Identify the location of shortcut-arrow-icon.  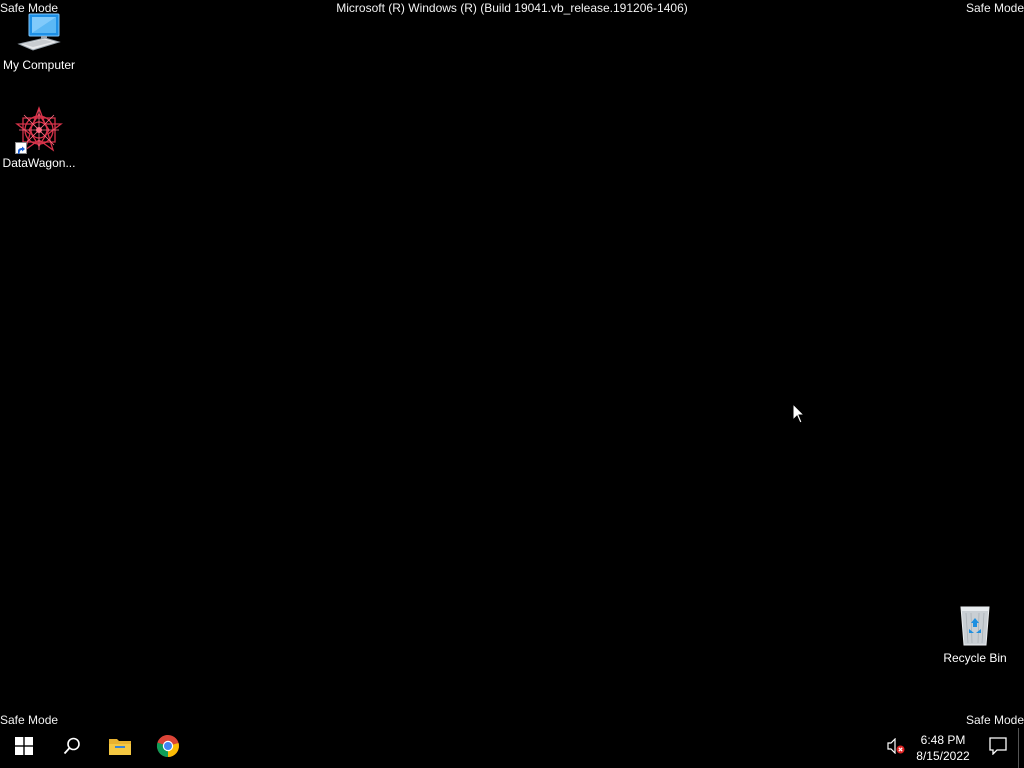
(21, 148).